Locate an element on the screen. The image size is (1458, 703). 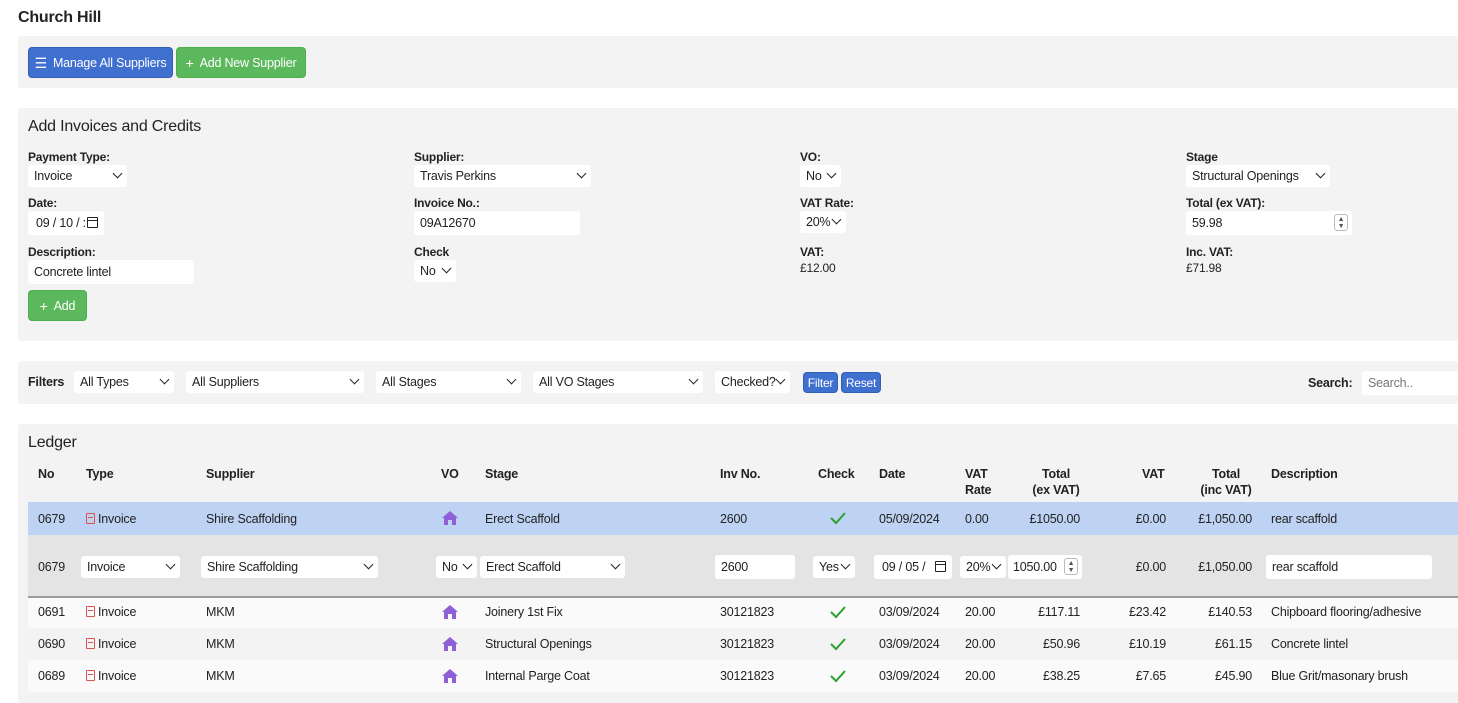
header-no: No is located at coordinates (46, 474).